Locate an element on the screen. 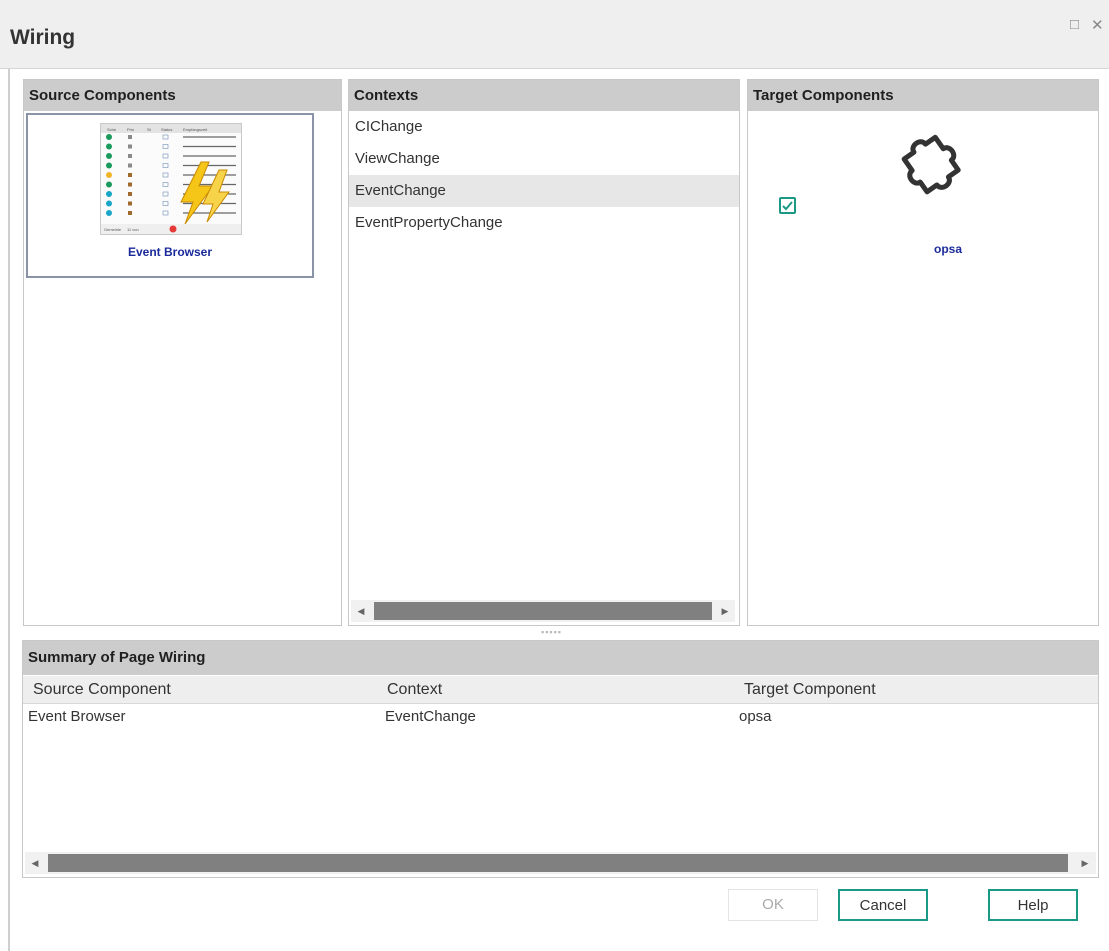 The height and width of the screenshot is (951, 1109). splitter-handle: ▪▪▪▪▪ is located at coordinates (551, 632).